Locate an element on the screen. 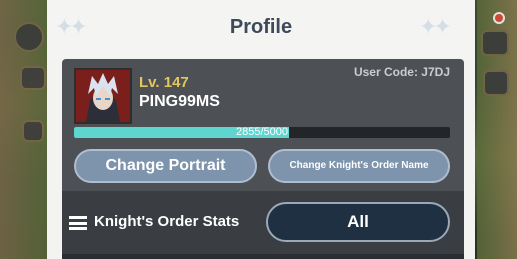  hud-flag-icon is located at coordinates (496, 83).